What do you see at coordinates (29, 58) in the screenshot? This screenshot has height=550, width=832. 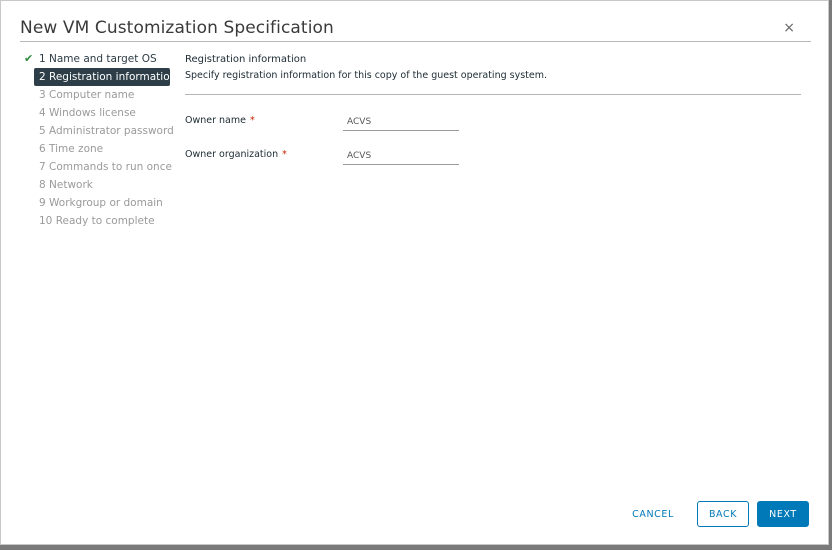 I see `checkmark-icon: ✔` at bounding box center [29, 58].